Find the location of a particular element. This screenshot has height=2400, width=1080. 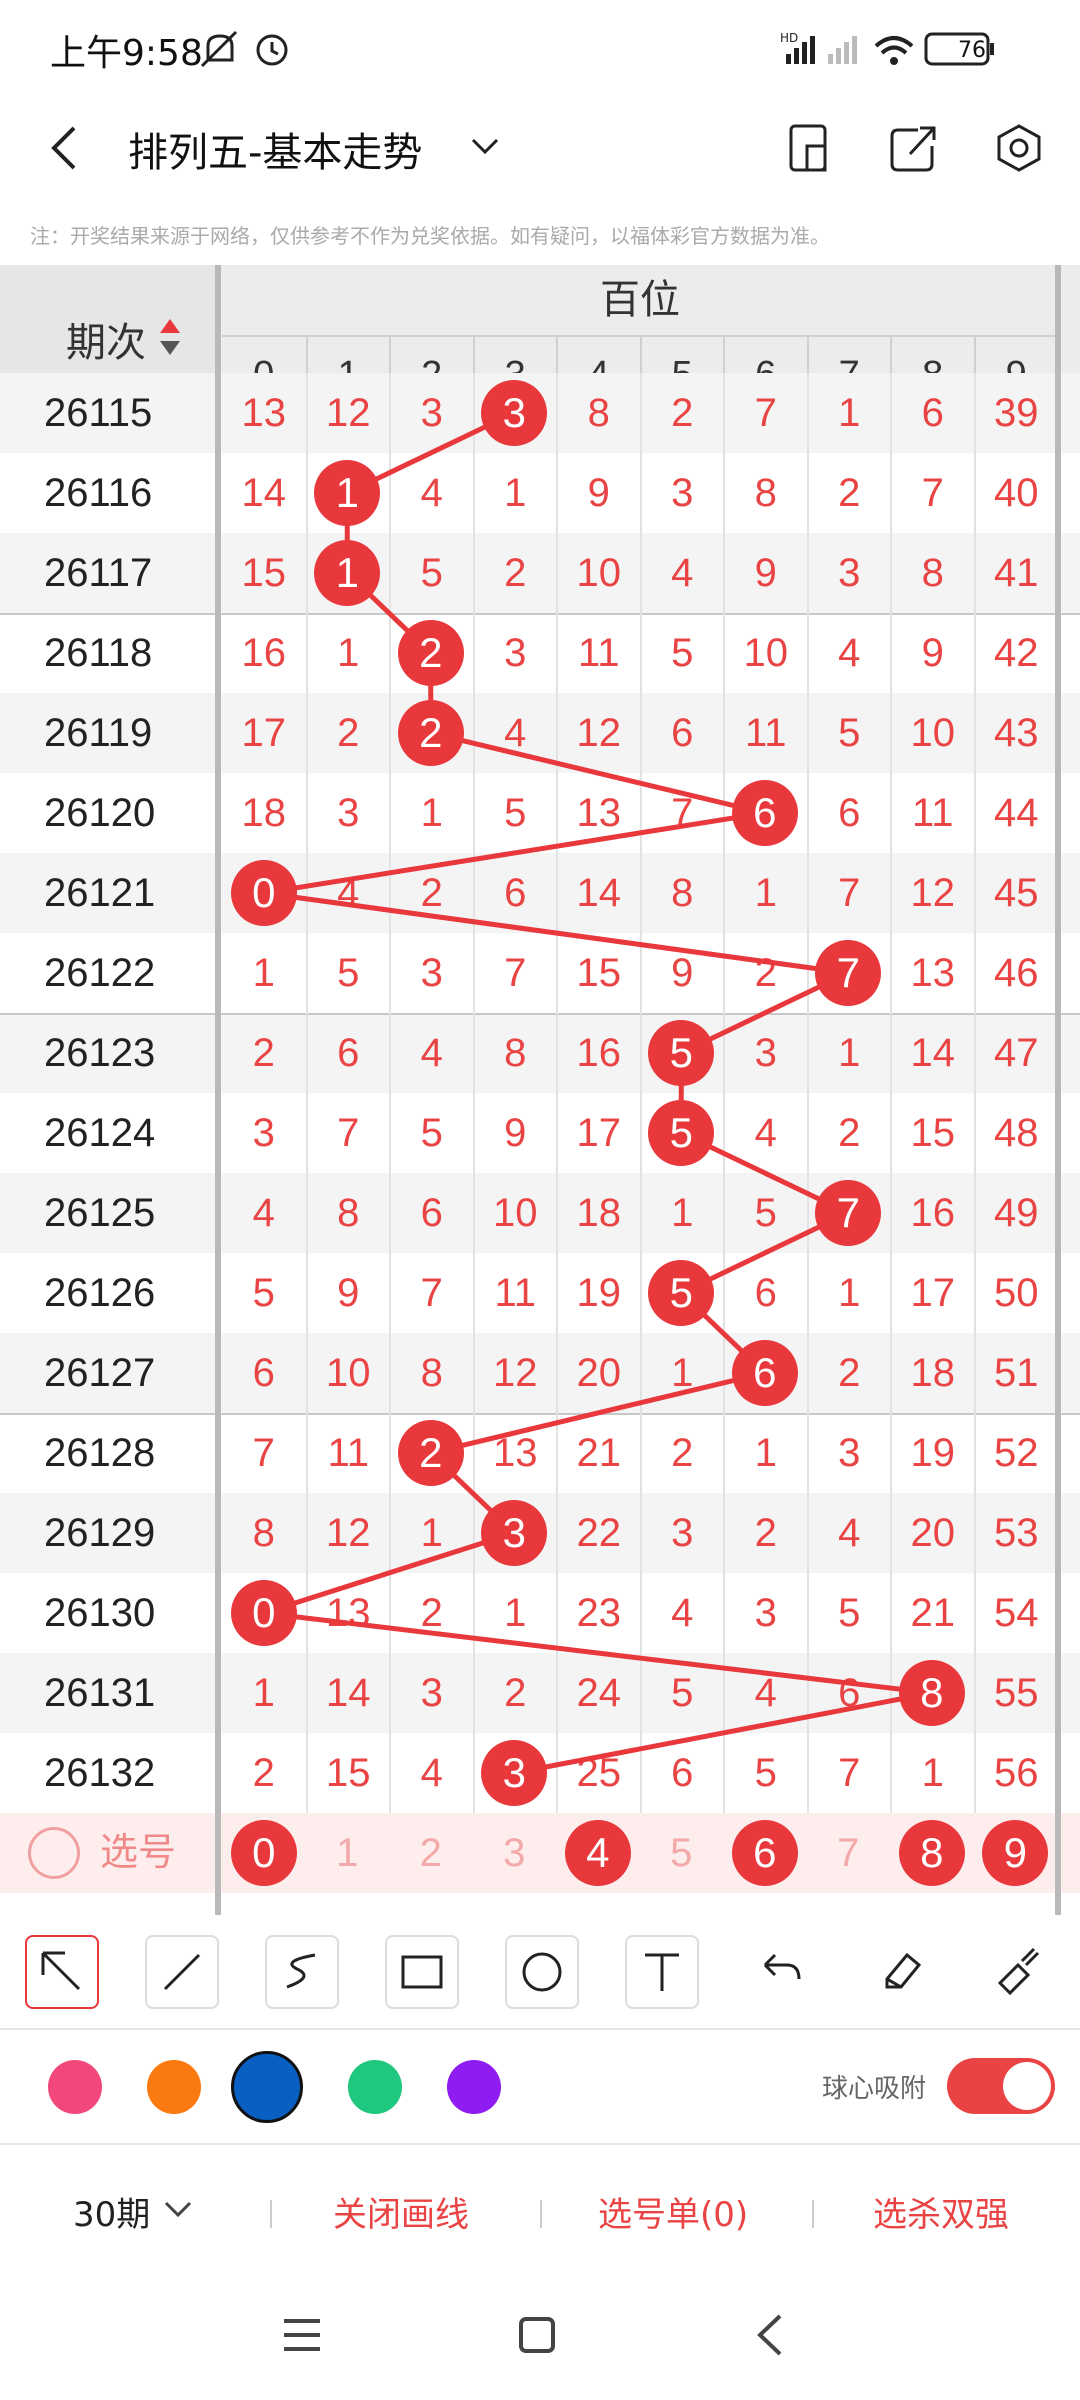

top-bar: 排列五-基本走势 is located at coordinates (540, 147).